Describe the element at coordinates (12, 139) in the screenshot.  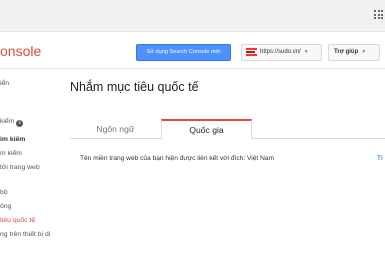
I see `sidebar-item-search-appearance: ìm kiếm` at that location.